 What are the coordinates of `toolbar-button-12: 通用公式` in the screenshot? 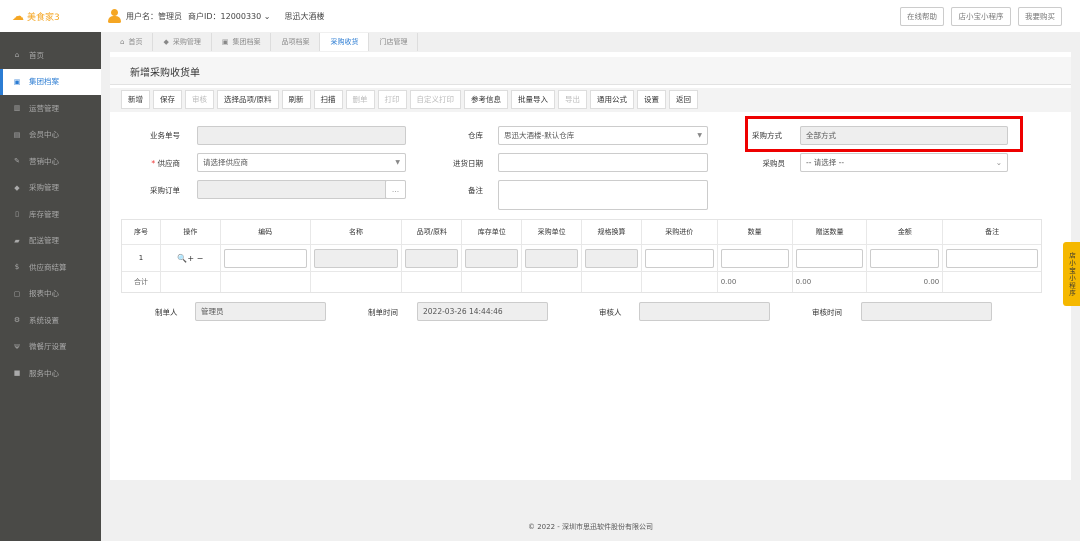 It's located at (612, 99).